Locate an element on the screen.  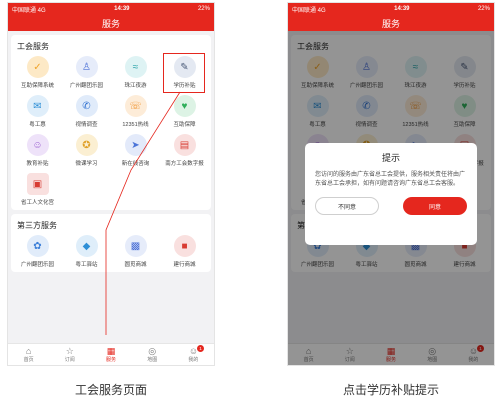
caption-left: 工会服务页面 is located at coordinates (110, 390).